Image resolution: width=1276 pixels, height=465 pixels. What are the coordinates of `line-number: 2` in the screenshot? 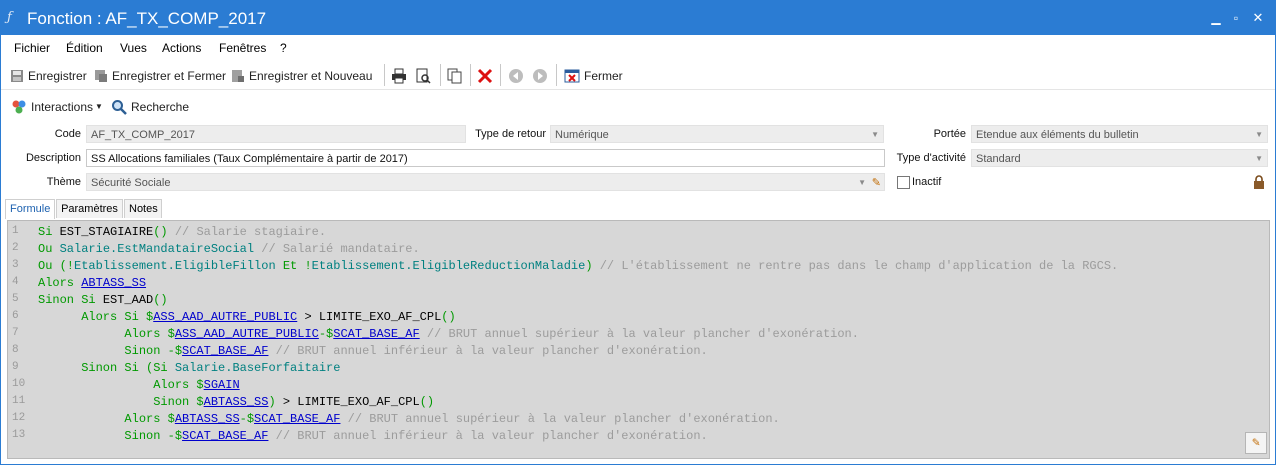 It's located at (15, 248).